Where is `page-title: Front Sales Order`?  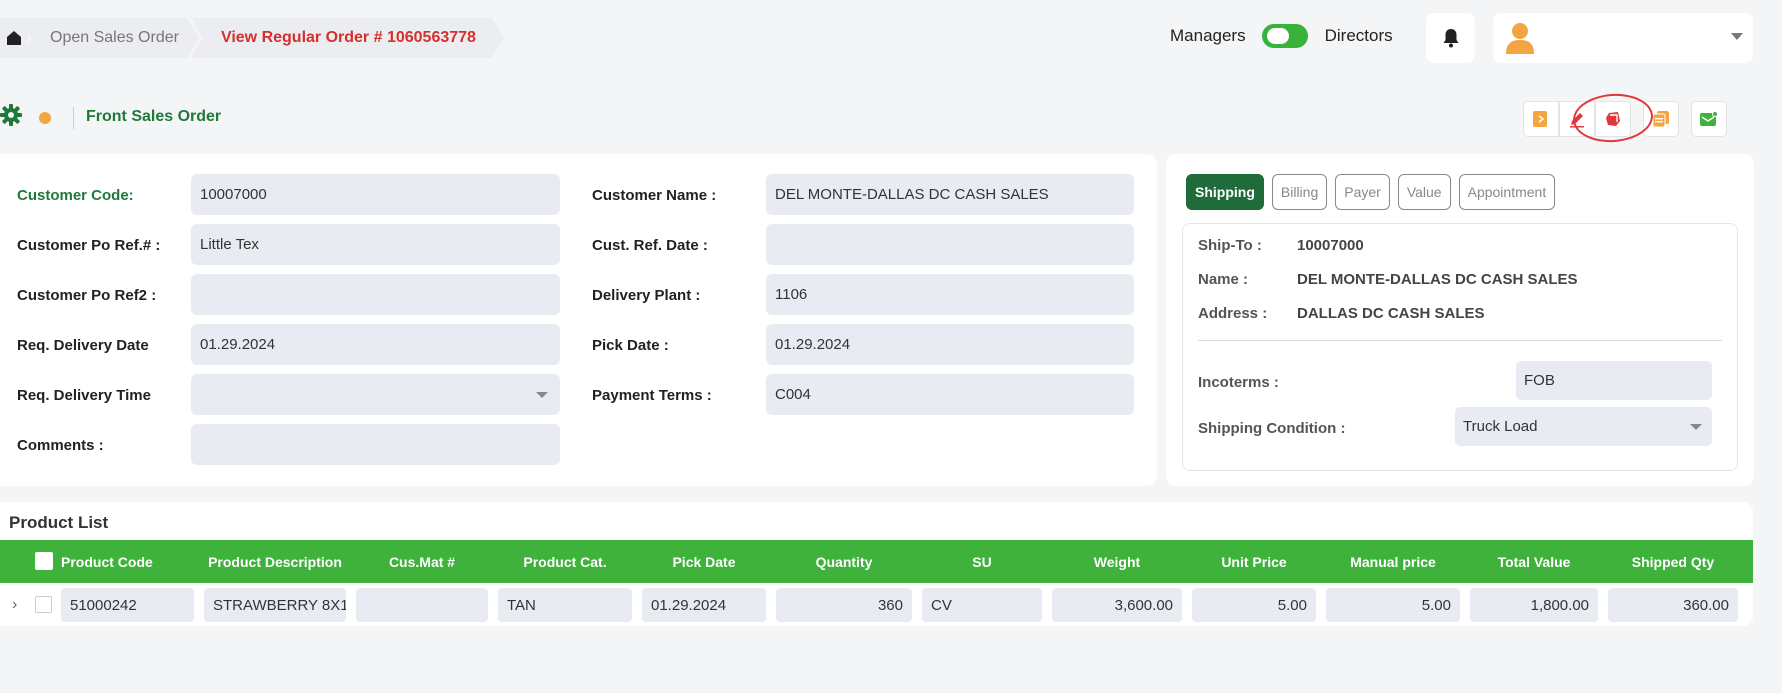
page-title: Front Sales Order is located at coordinates (154, 116).